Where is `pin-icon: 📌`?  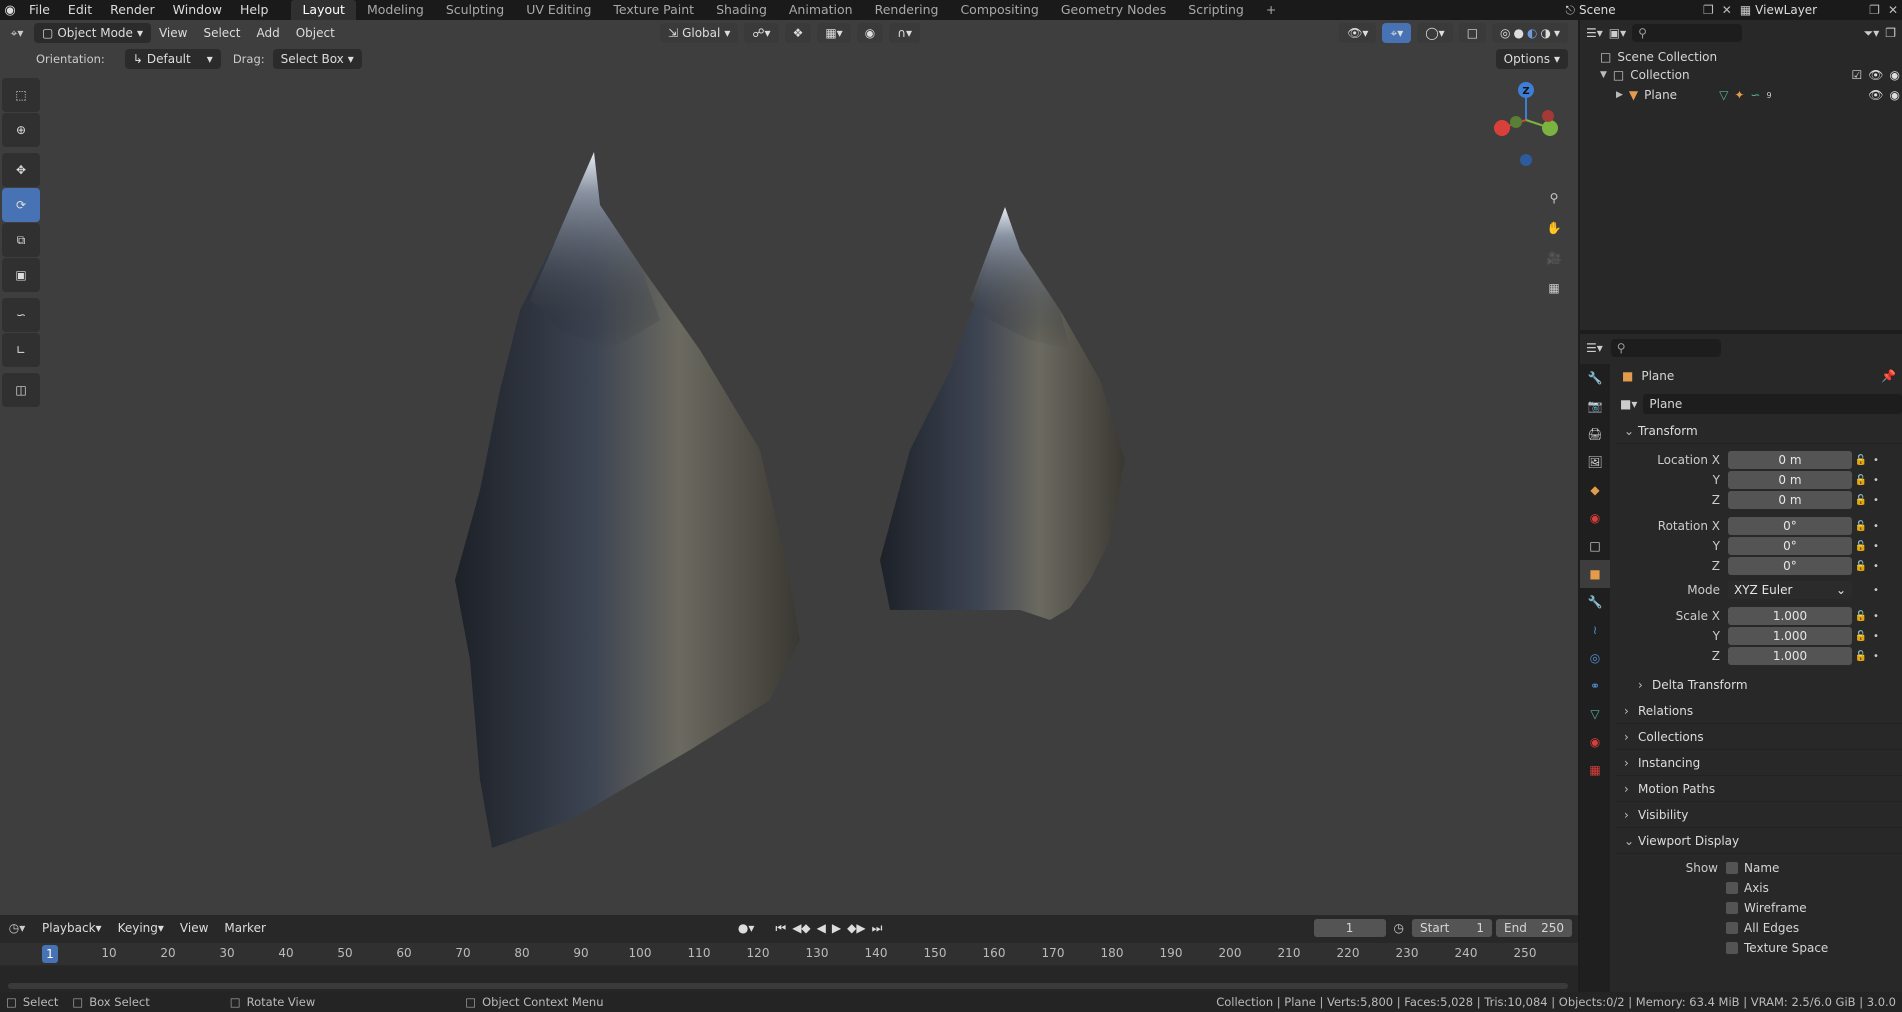
pin-icon: 📌 is located at coordinates (1888, 376).